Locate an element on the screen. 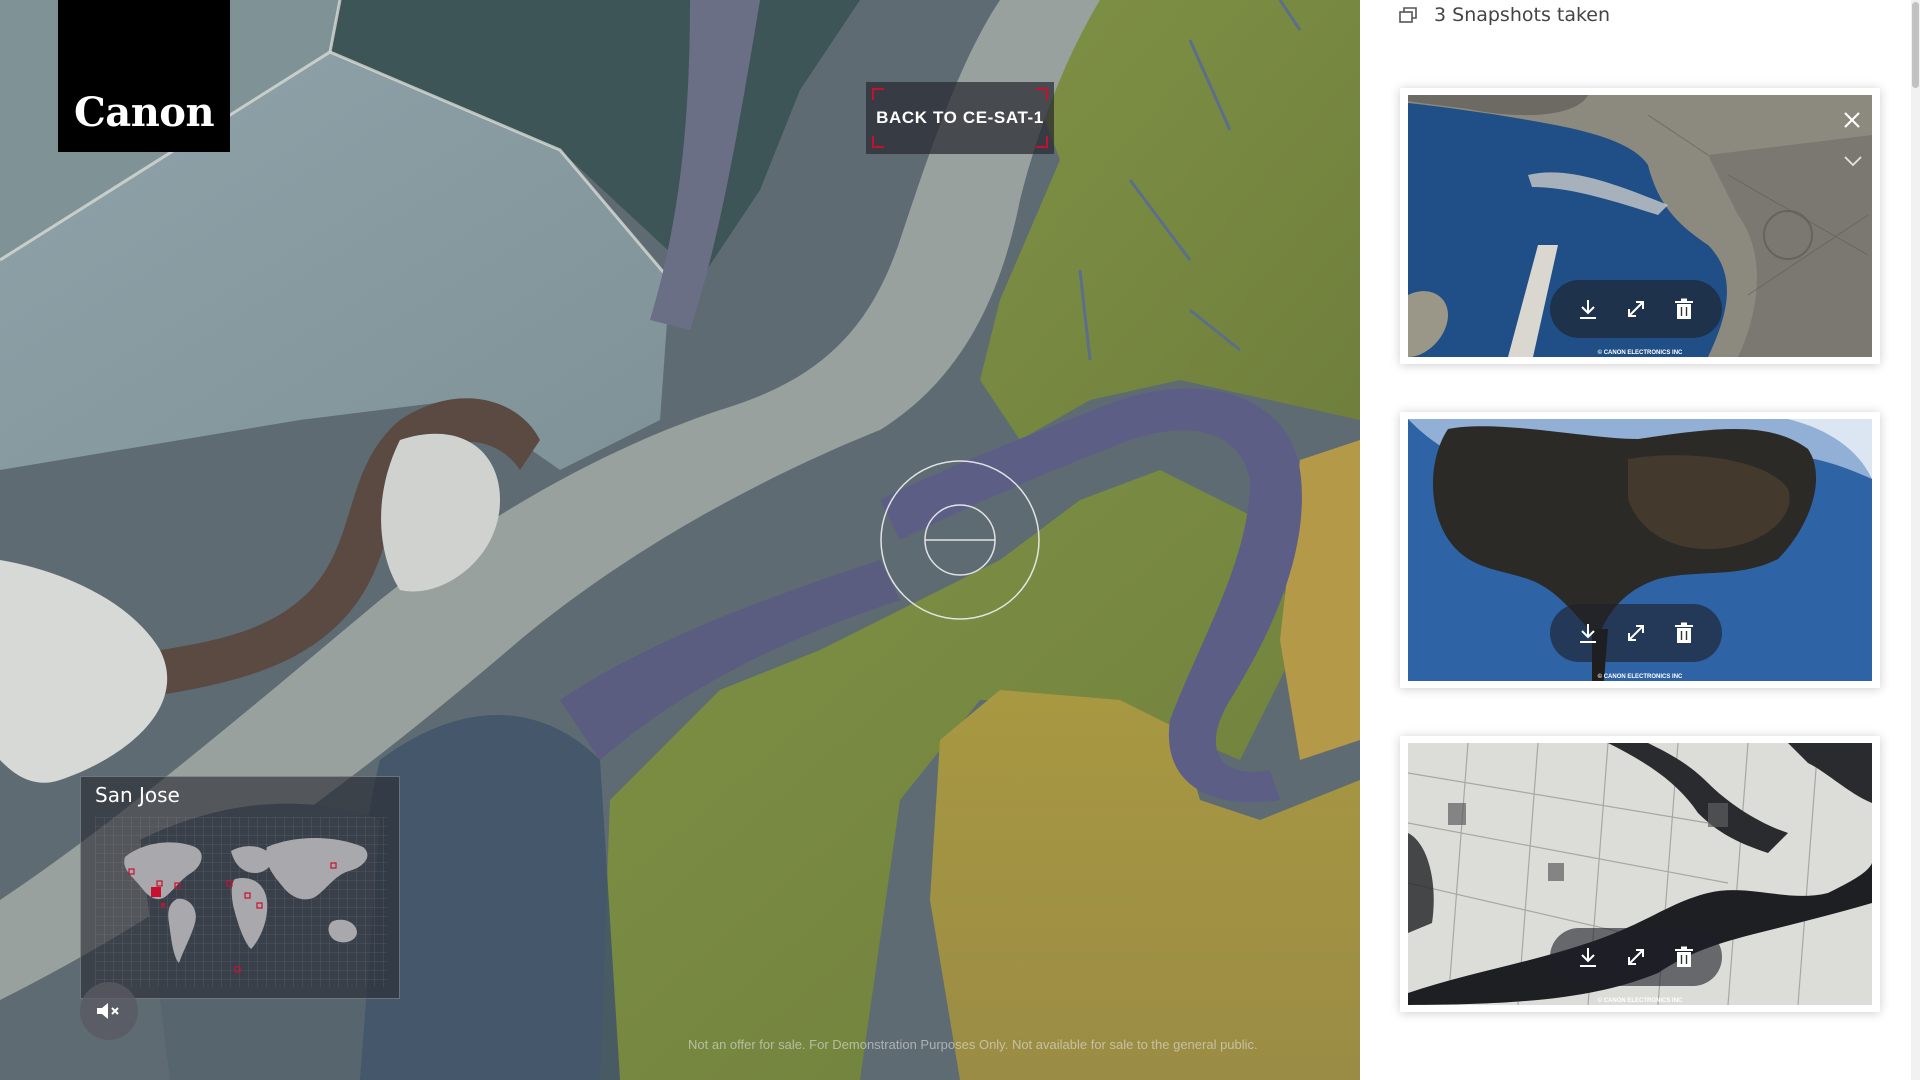 Image resolution: width=1920 pixels, height=1080 pixels. back-to-satellite-button: BACK TO CE-SAT-1 is located at coordinates (960, 118).